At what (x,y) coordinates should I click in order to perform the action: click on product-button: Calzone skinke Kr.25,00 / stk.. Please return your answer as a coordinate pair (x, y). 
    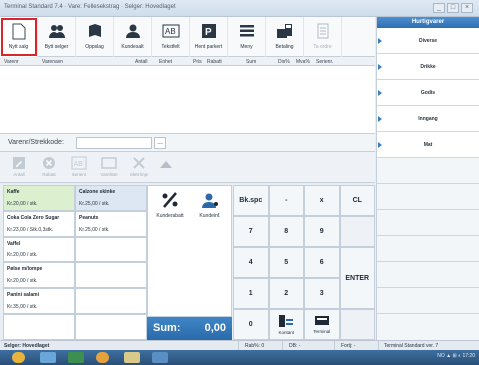
    Looking at the image, I should click on (111, 198).